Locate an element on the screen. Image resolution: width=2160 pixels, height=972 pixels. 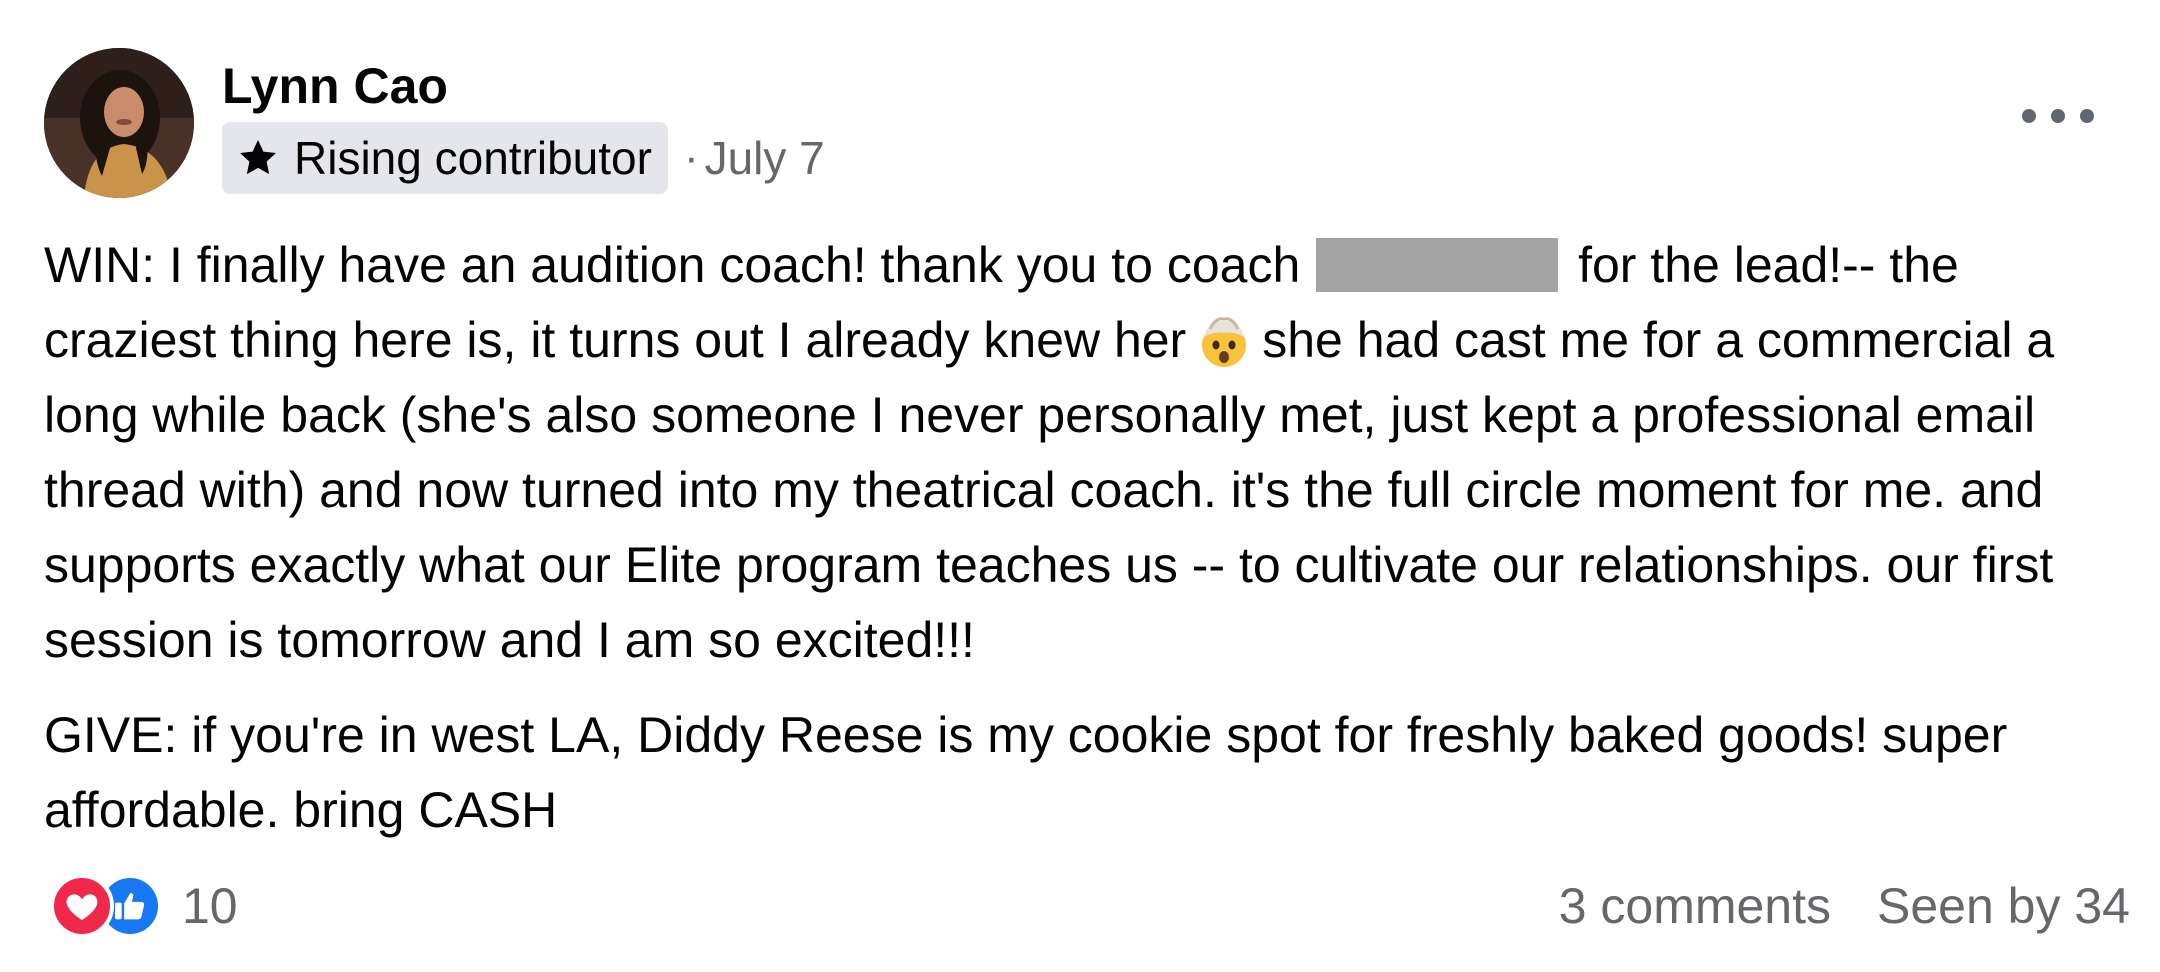
reactions-summary: 10 is located at coordinates (144, 906).